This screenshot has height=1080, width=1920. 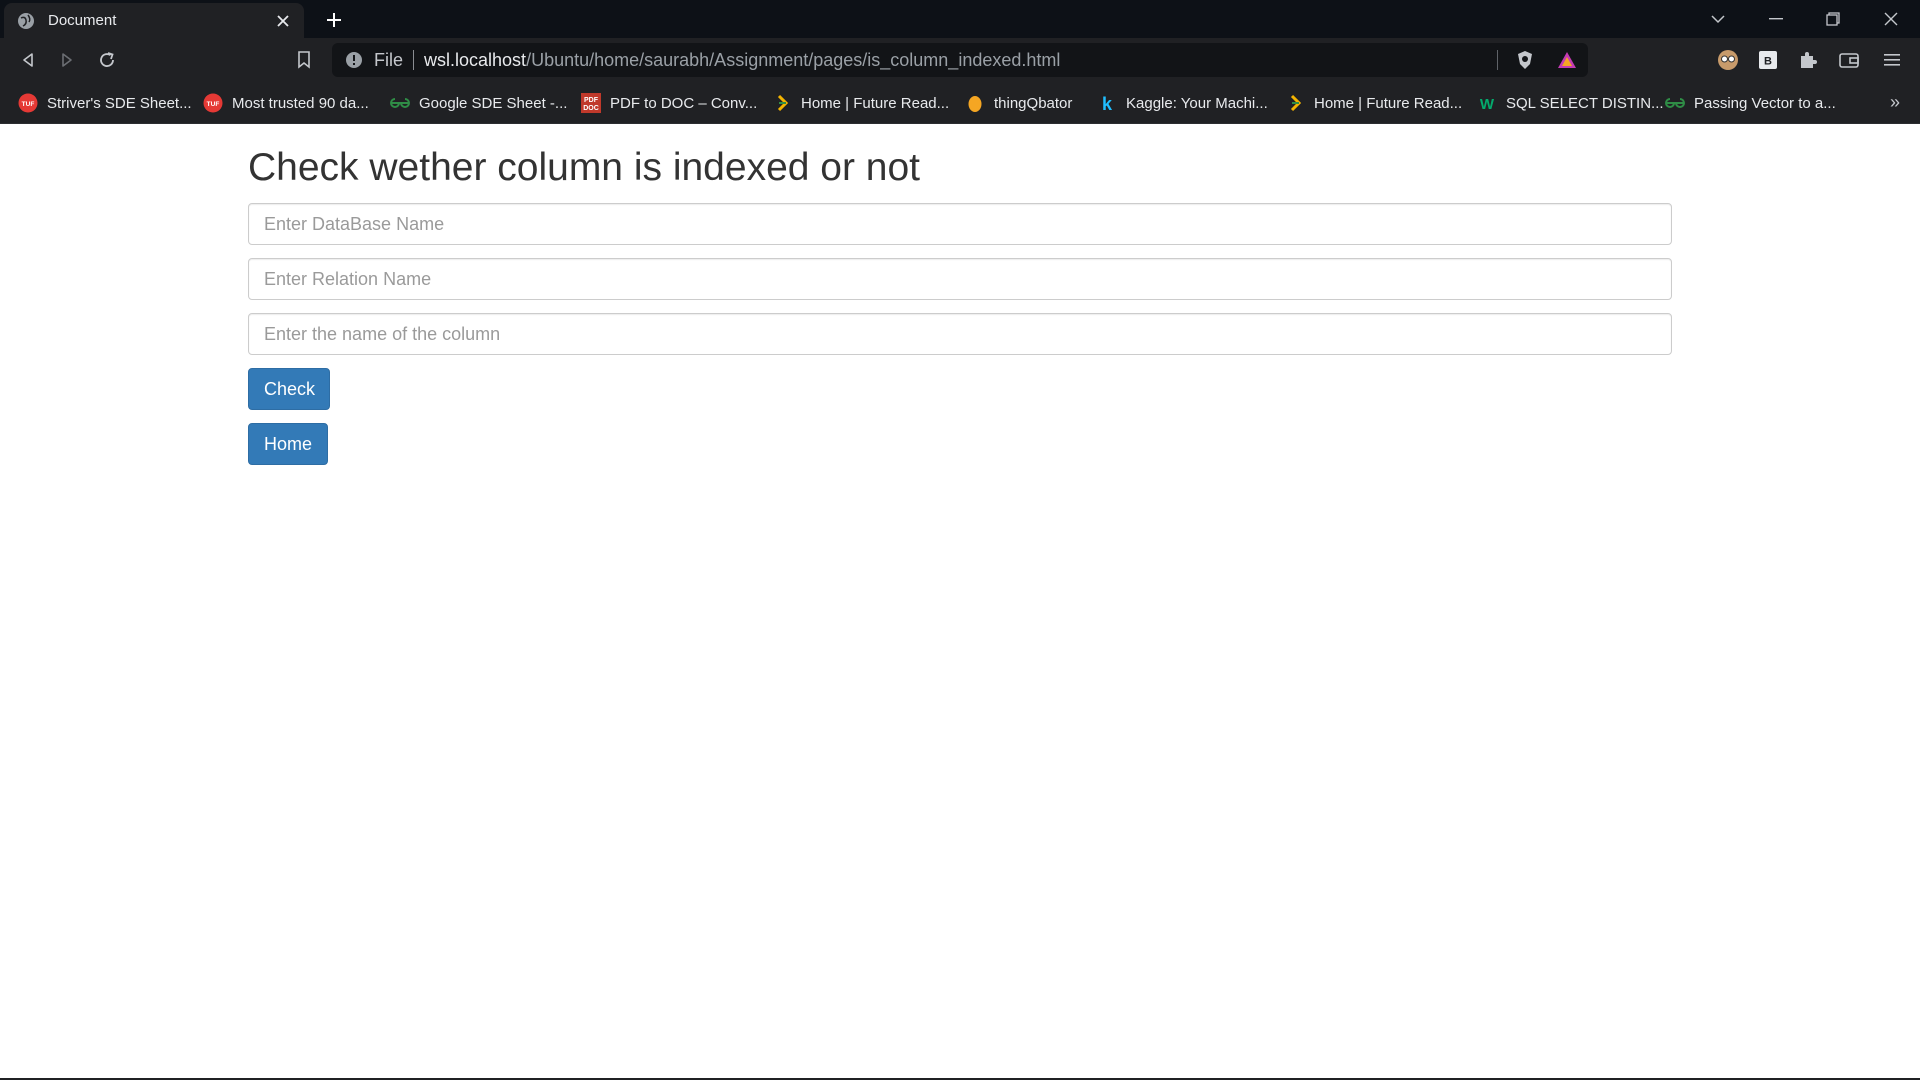 What do you see at coordinates (283, 21) in the screenshot?
I see `close-tab-icon` at bounding box center [283, 21].